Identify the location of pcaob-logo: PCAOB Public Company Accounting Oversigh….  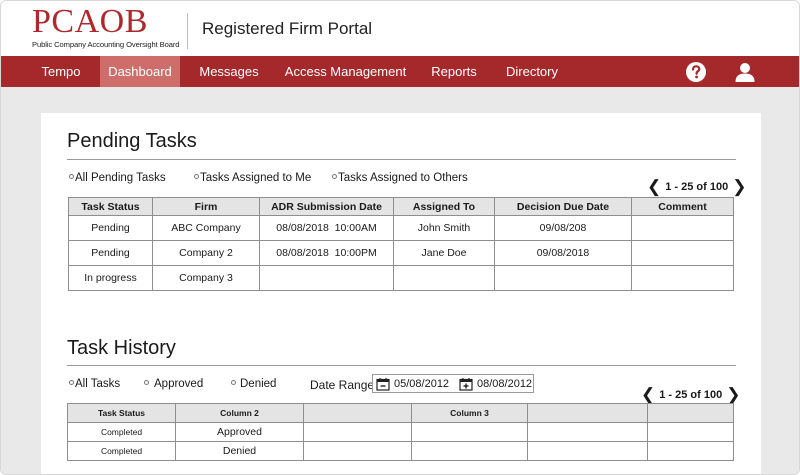
(106, 26).